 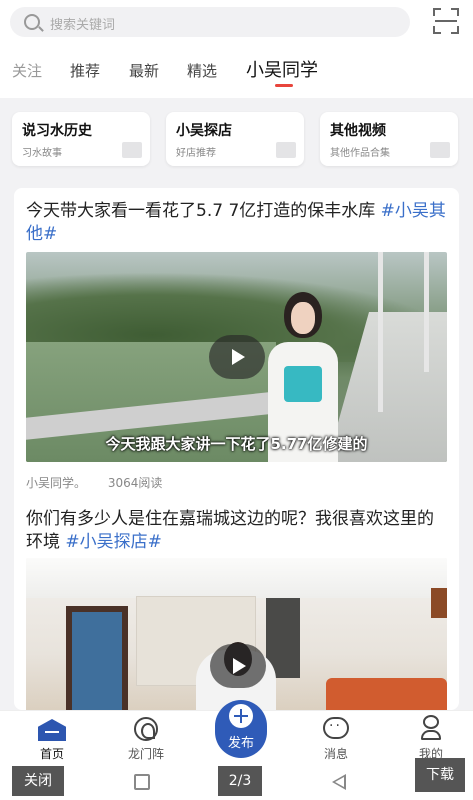 I want to click on close-button: 关闭, so click(x=38, y=781).